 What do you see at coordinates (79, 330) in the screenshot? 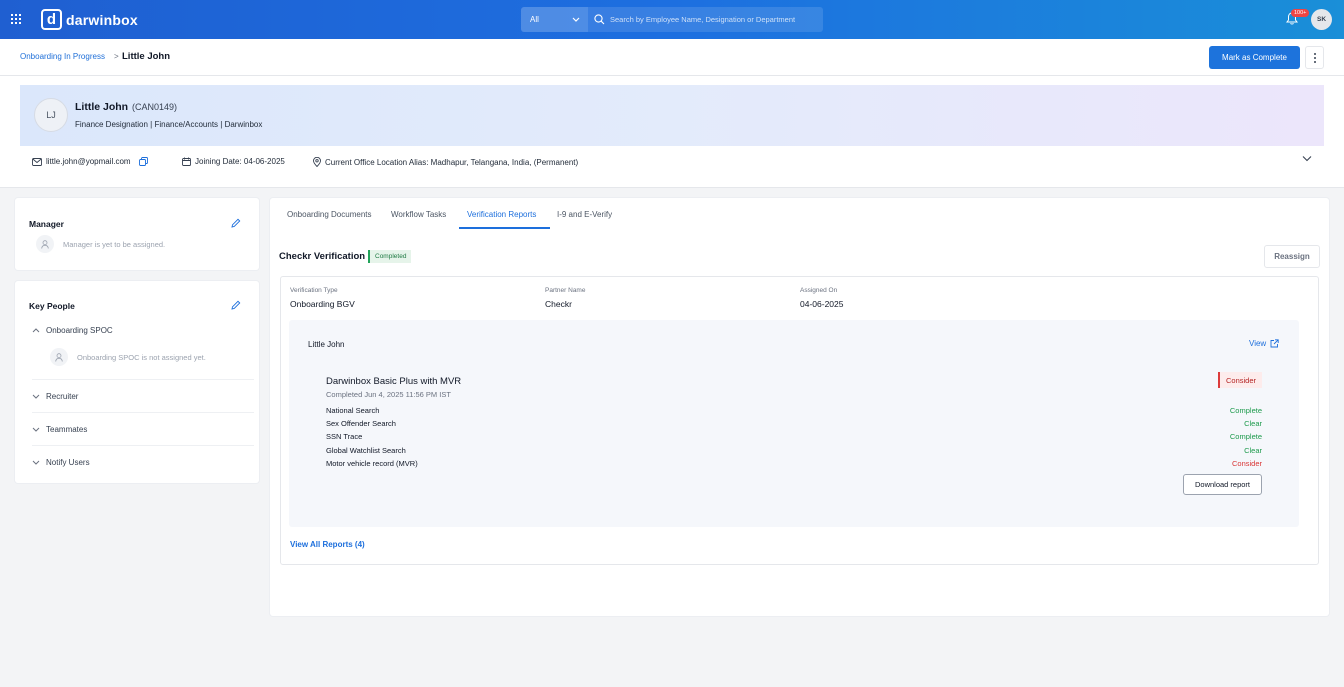
I see `section-label: Onboarding SPOC` at bounding box center [79, 330].